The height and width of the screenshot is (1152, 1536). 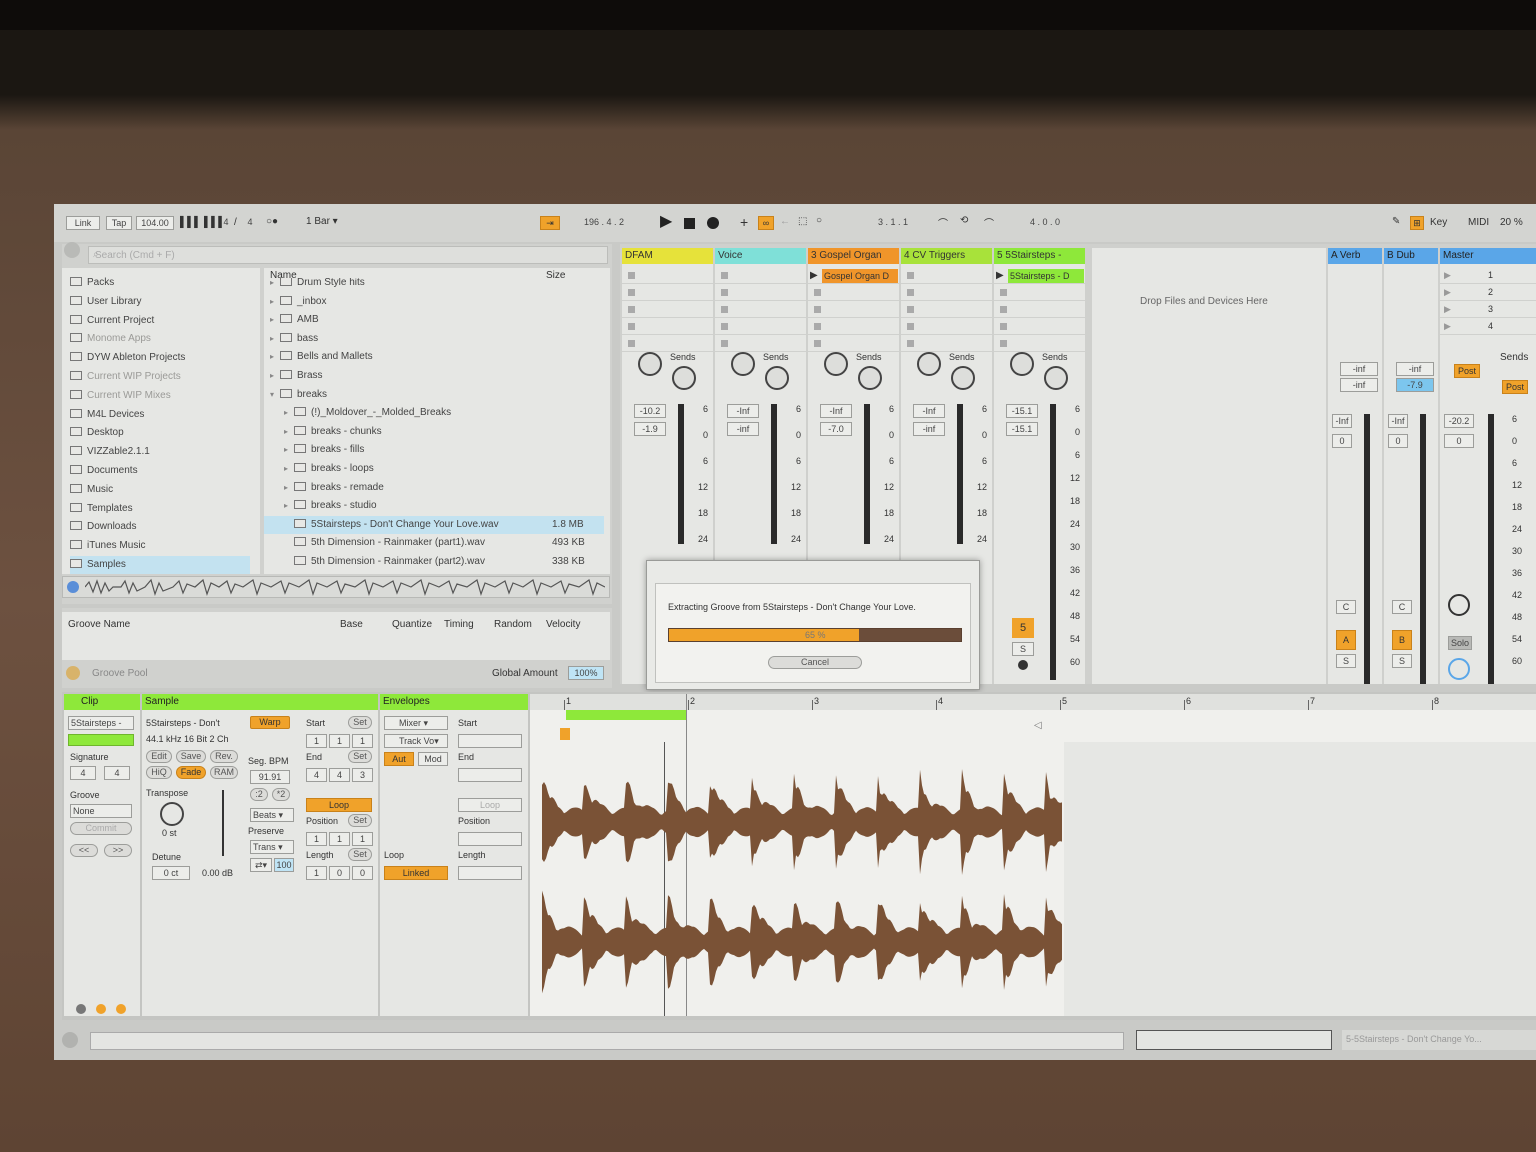 I want to click on tap-button: Tap, so click(x=119, y=223).